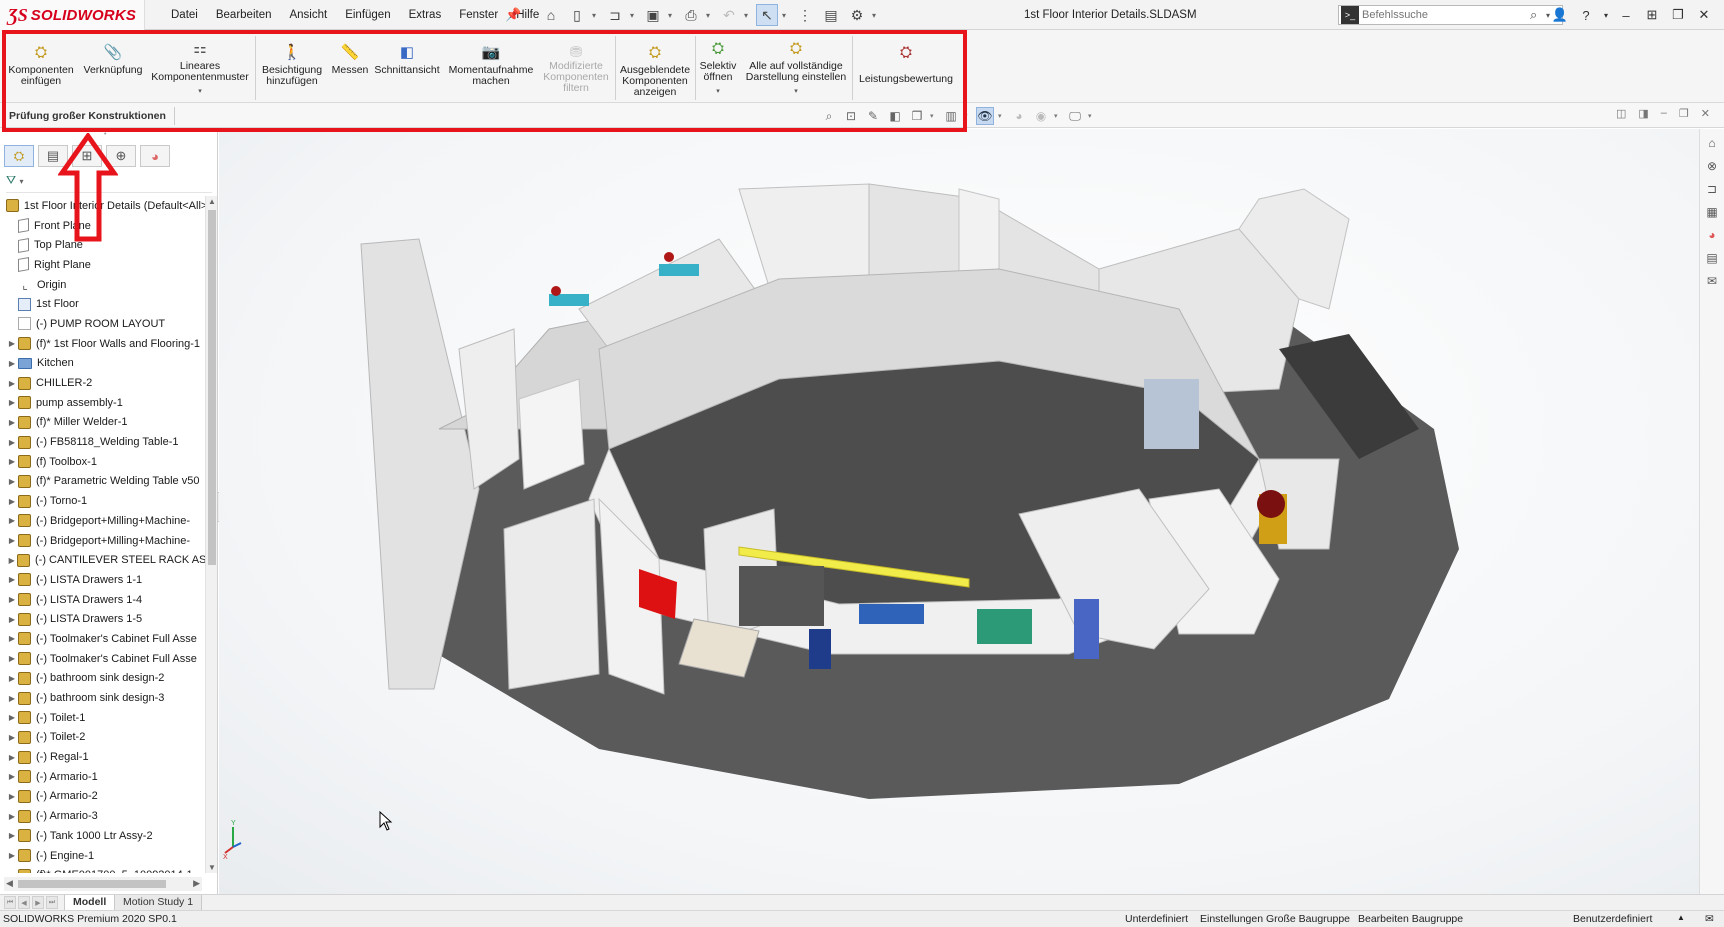 The image size is (1724, 927). Describe the element at coordinates (19, 156) in the screenshot. I see `feature-manager-tree-icon: ⛭` at that location.